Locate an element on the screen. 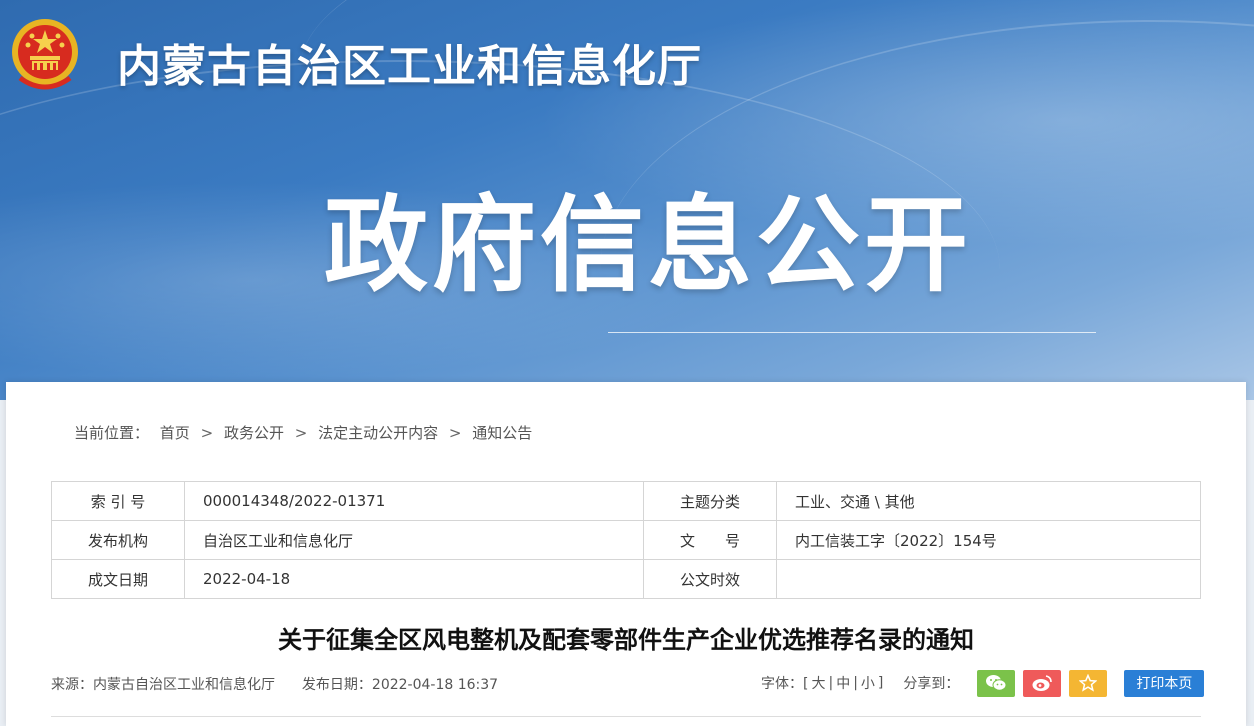 This screenshot has height=726, width=1254. font-size-small-button: 小 is located at coordinates (868, 683).